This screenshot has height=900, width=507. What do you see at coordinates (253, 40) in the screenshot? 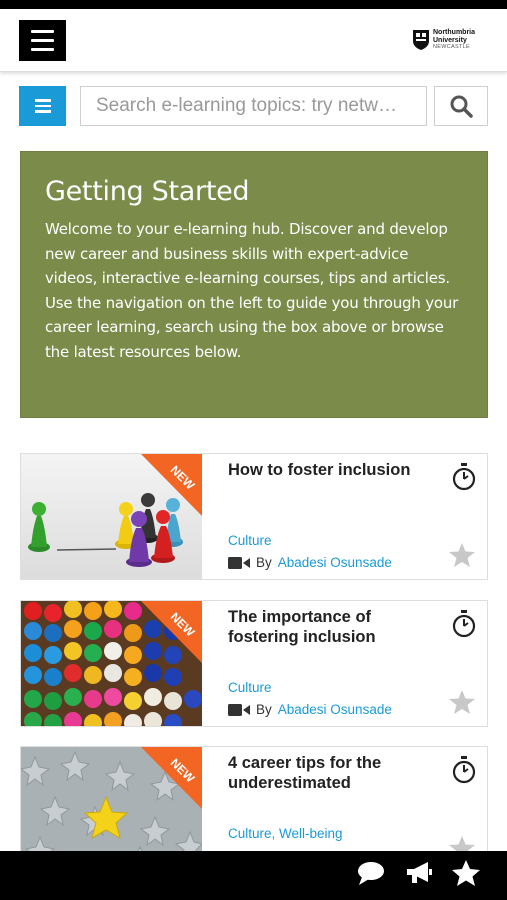
I see `app-header: Northumbria University NEWCASTLE` at bounding box center [253, 40].